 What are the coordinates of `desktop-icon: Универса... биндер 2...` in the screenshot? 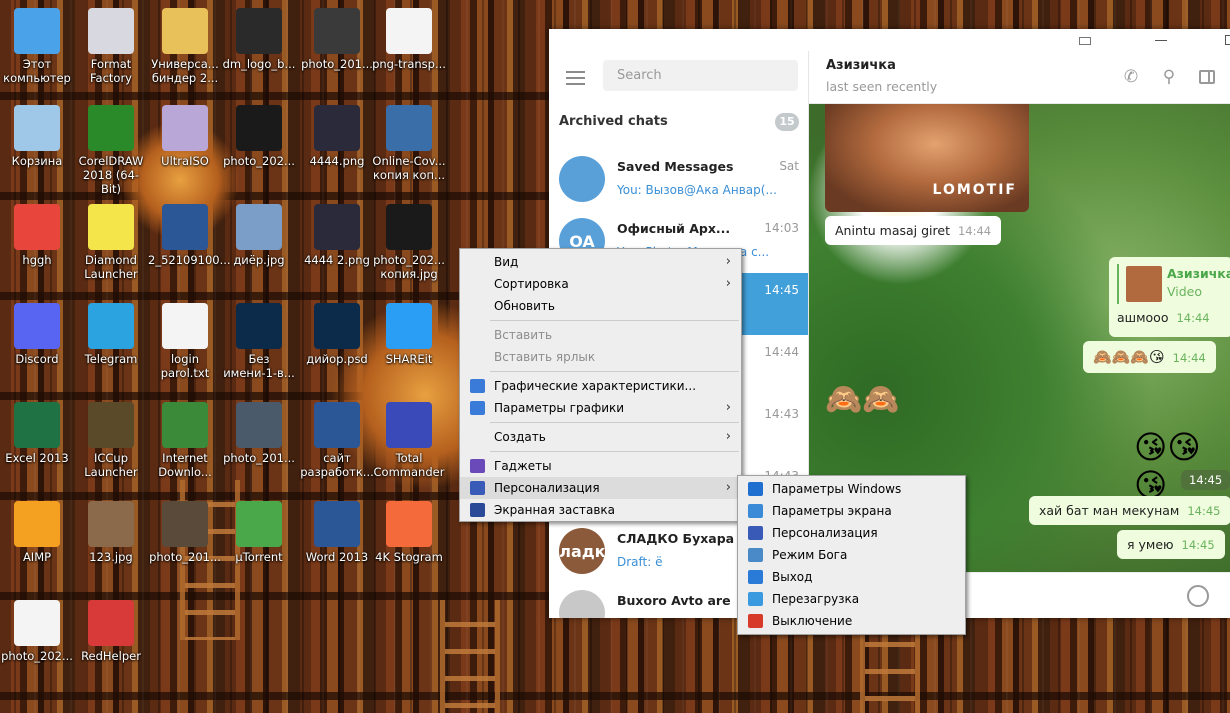 It's located at (185, 46).